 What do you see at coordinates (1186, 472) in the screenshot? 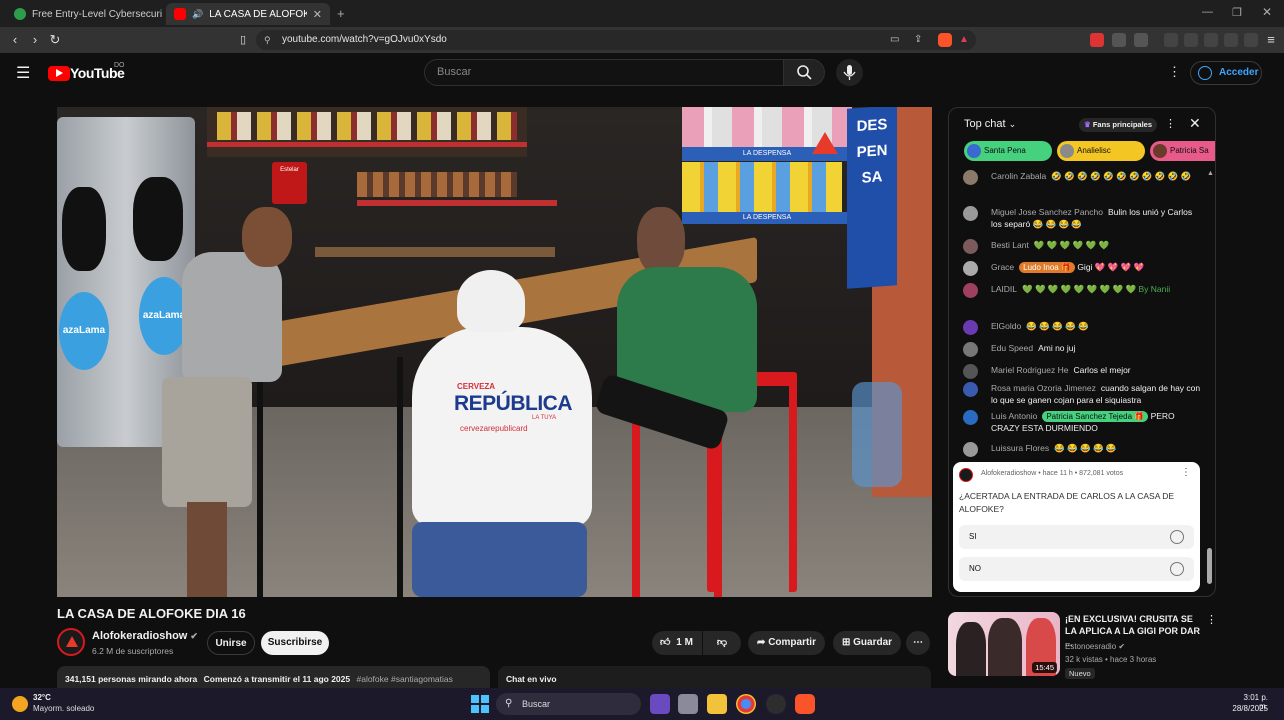
I see `poll-more-icon: ⋮` at bounding box center [1186, 472].